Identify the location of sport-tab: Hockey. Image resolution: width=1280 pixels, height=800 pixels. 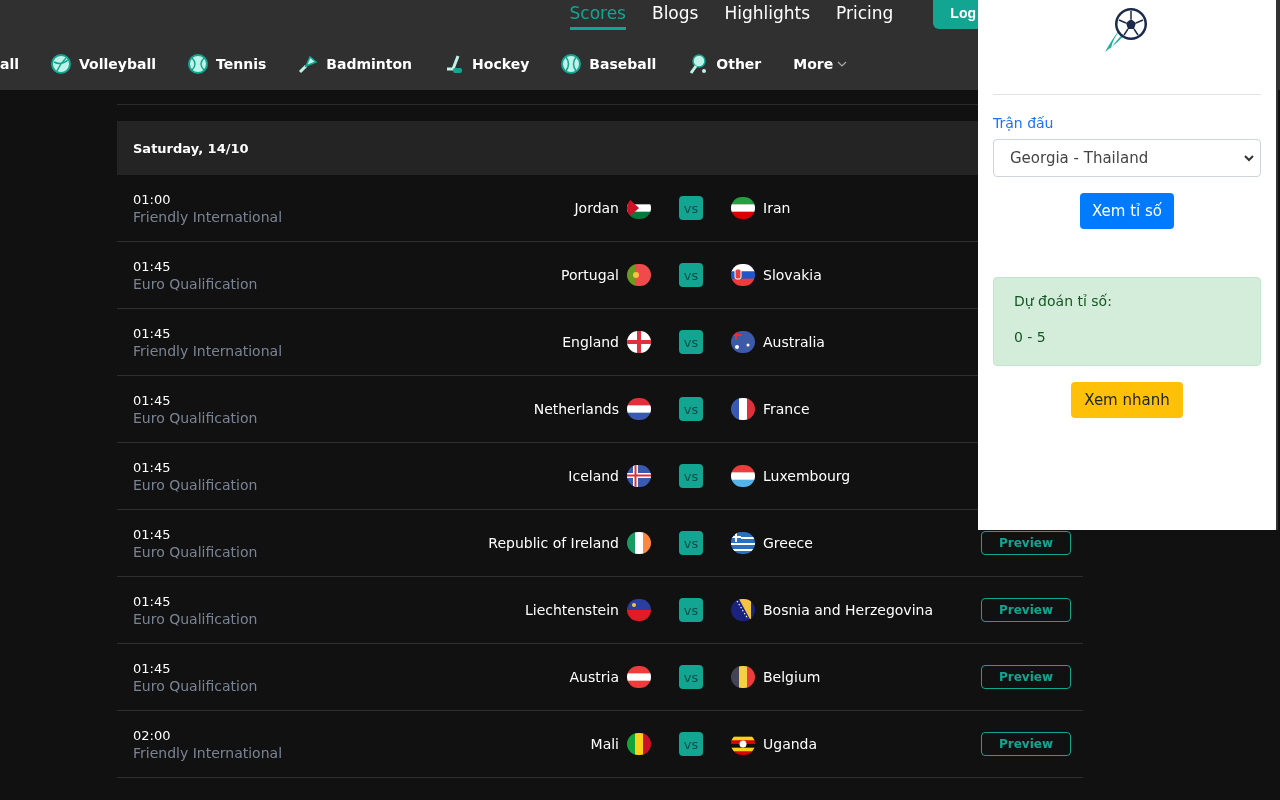
(487, 64).